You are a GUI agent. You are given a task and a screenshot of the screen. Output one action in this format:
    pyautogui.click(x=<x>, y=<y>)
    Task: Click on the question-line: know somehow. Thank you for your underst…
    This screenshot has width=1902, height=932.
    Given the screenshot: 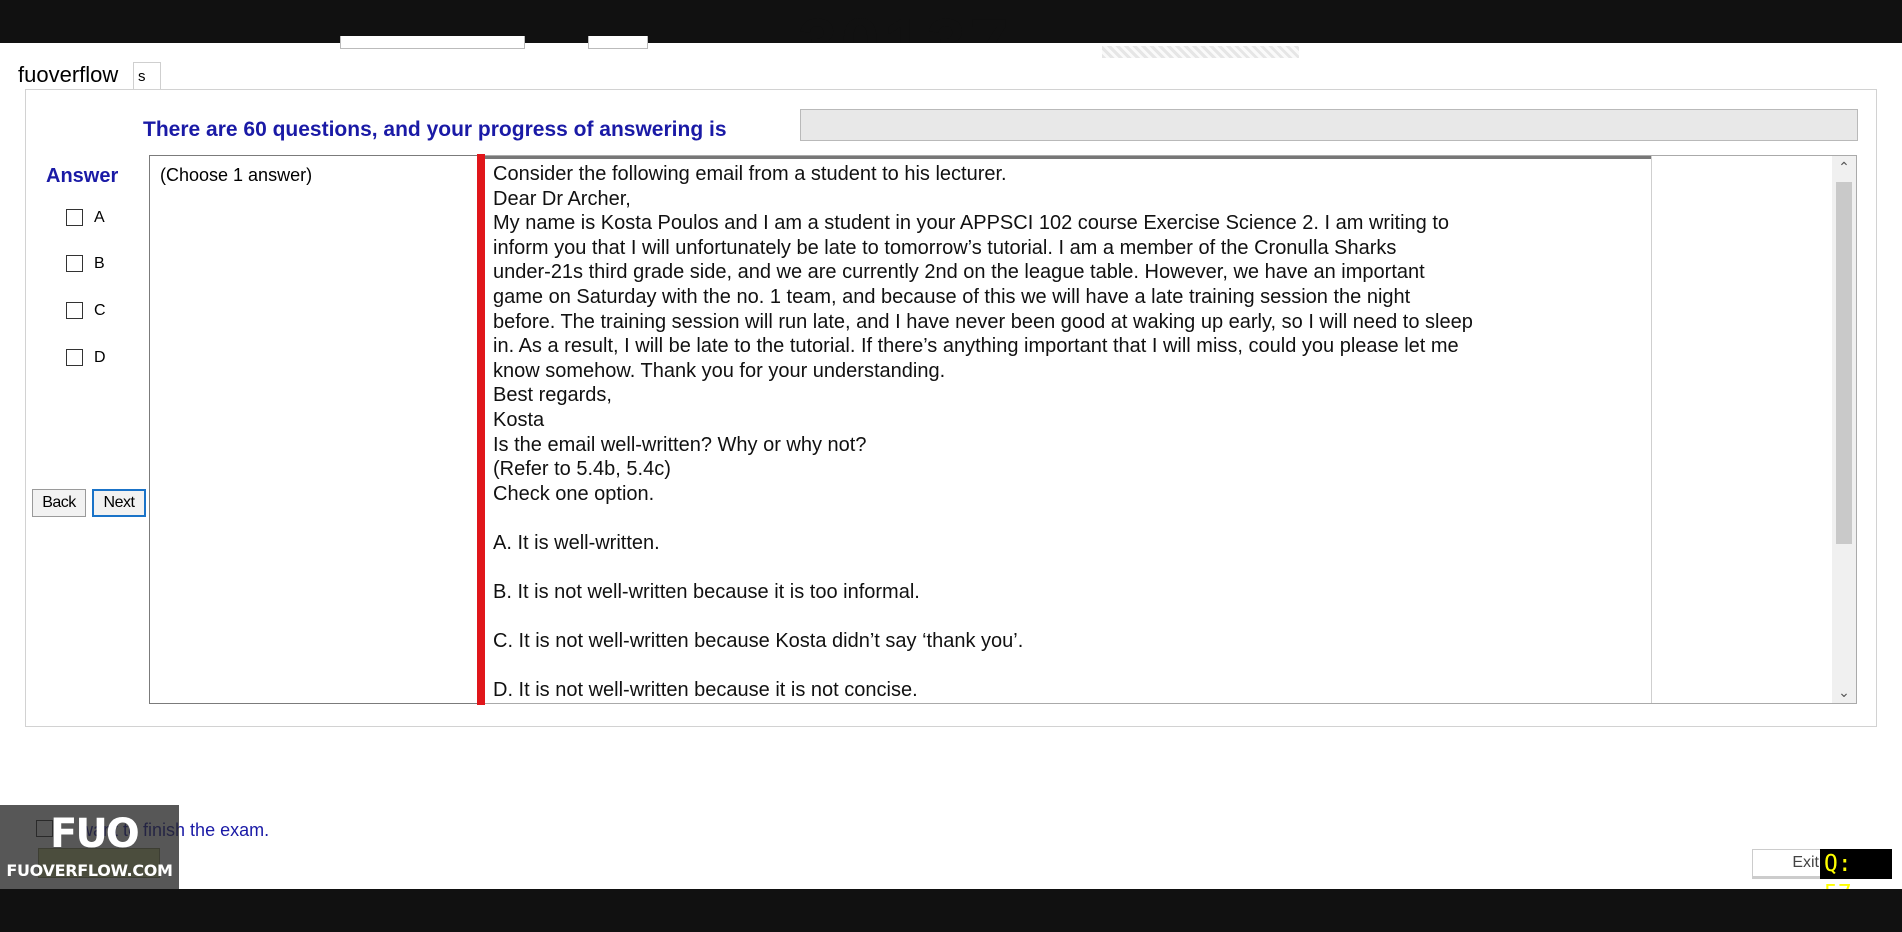 What is the action you would take?
    pyautogui.click(x=719, y=370)
    